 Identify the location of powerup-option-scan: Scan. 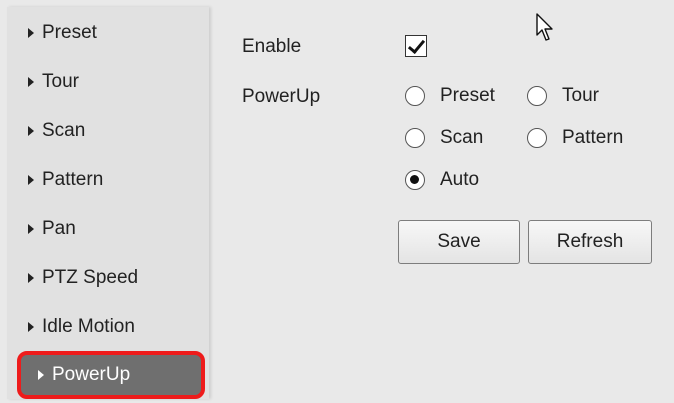
(444, 138).